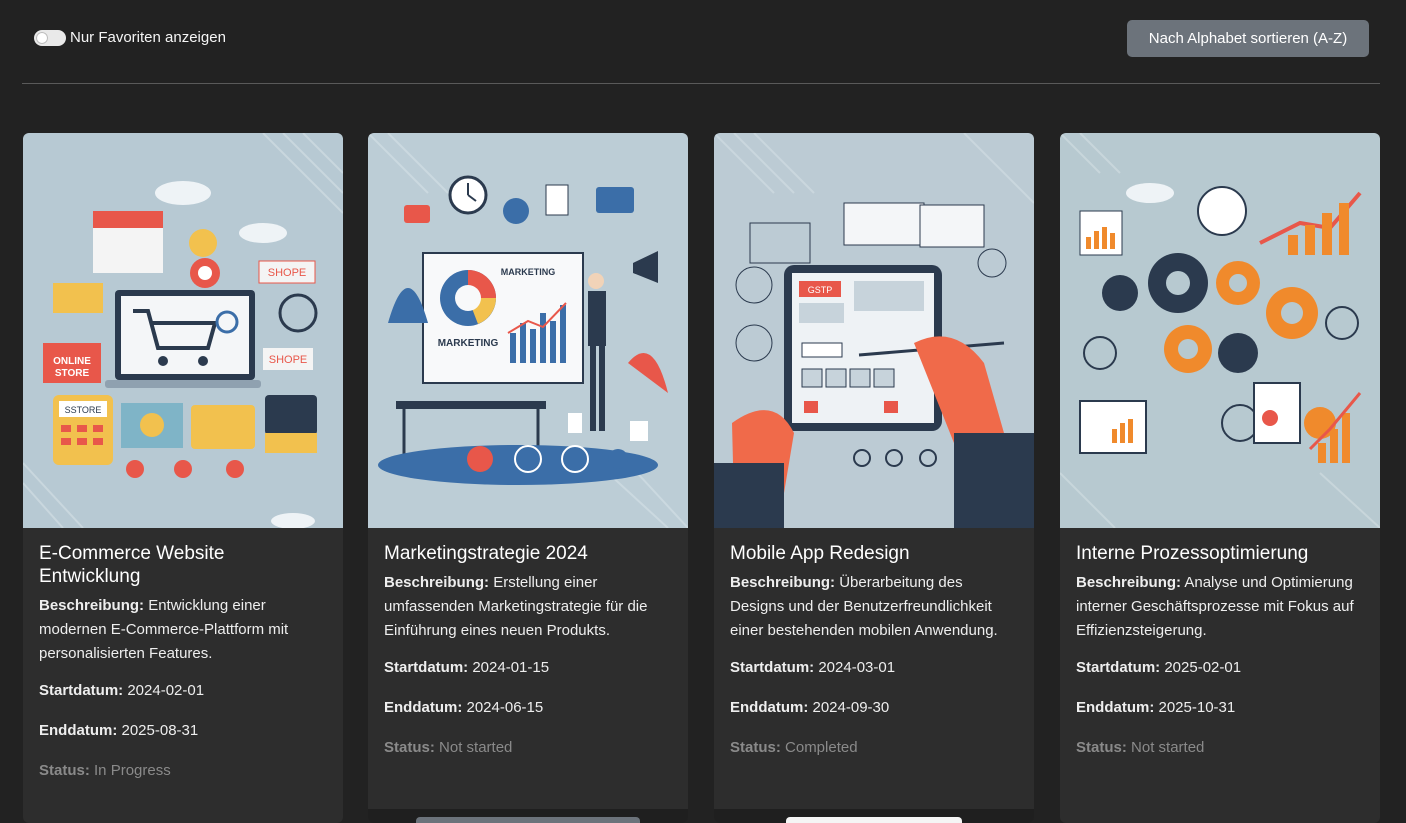 The width and height of the screenshot is (1406, 823). I want to click on card-start-date: Startdatum: 2024-01-15, so click(528, 668).